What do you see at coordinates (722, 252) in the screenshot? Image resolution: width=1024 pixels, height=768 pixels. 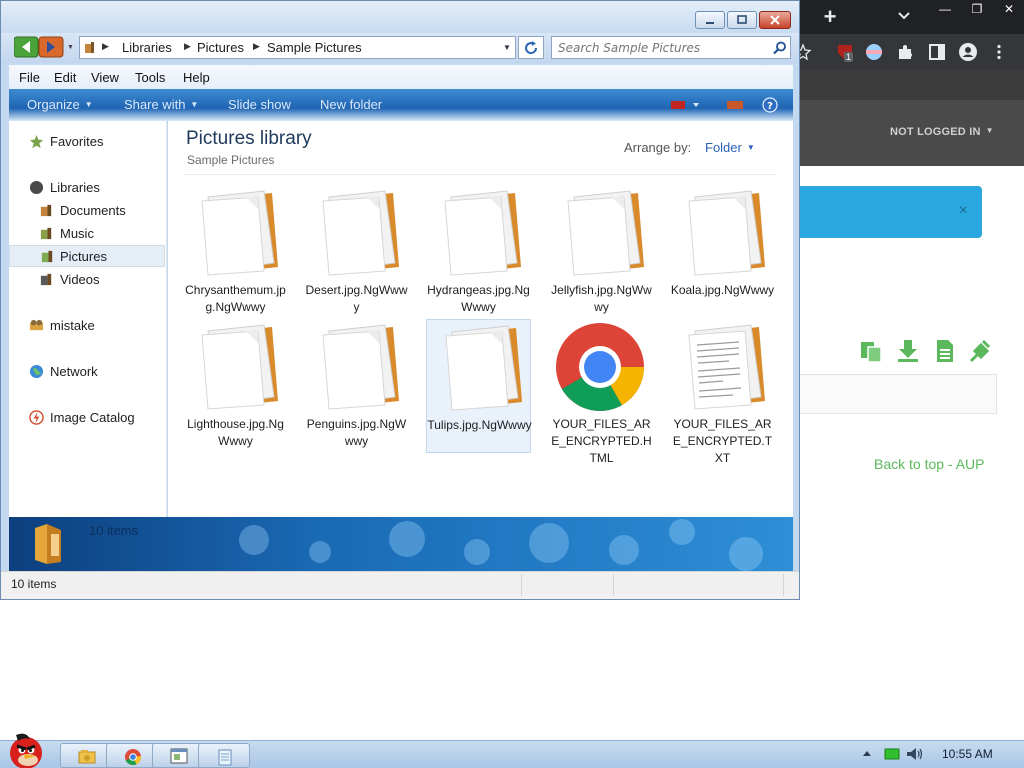 I see `file-item: Koala.jpg.NgWwwy` at bounding box center [722, 252].